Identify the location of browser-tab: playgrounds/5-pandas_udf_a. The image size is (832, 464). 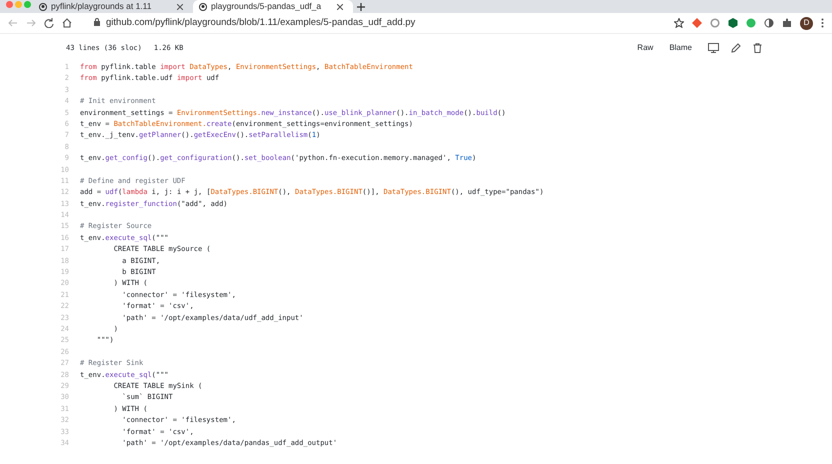
(273, 6).